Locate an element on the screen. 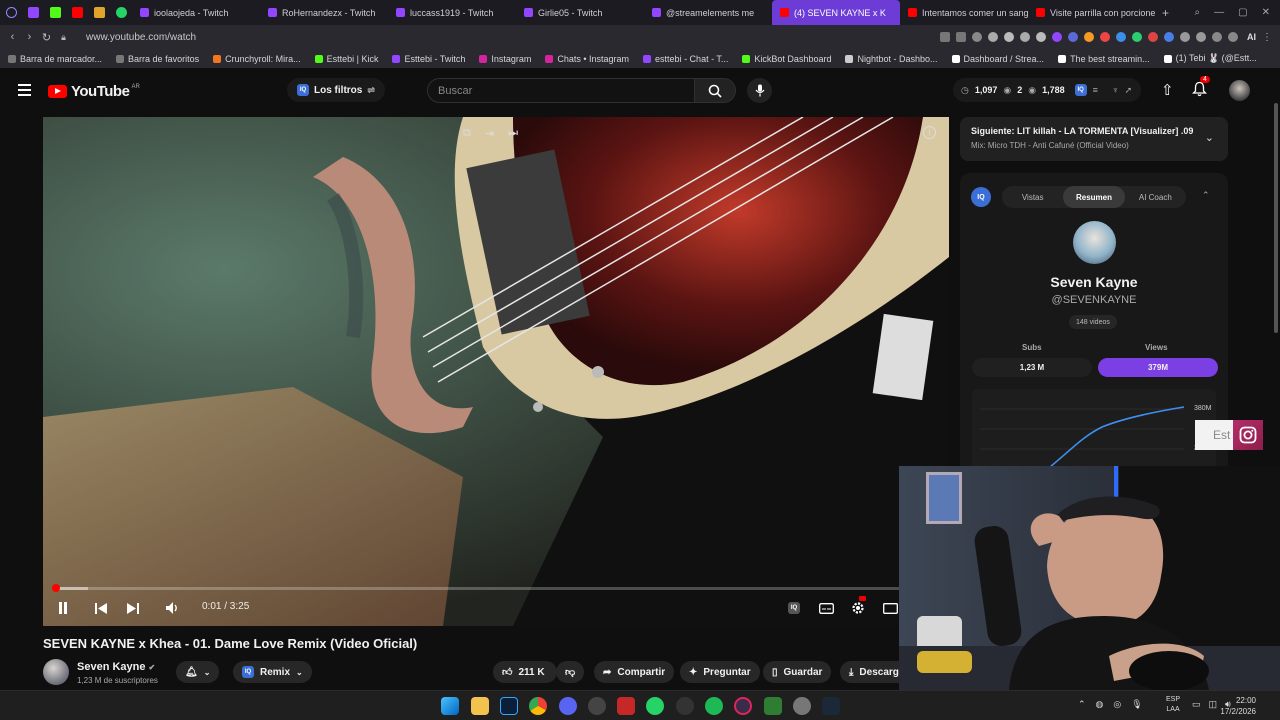 This screenshot has height=720, width=1280. panel-scrollbar is located at coordinates (1276, 218).